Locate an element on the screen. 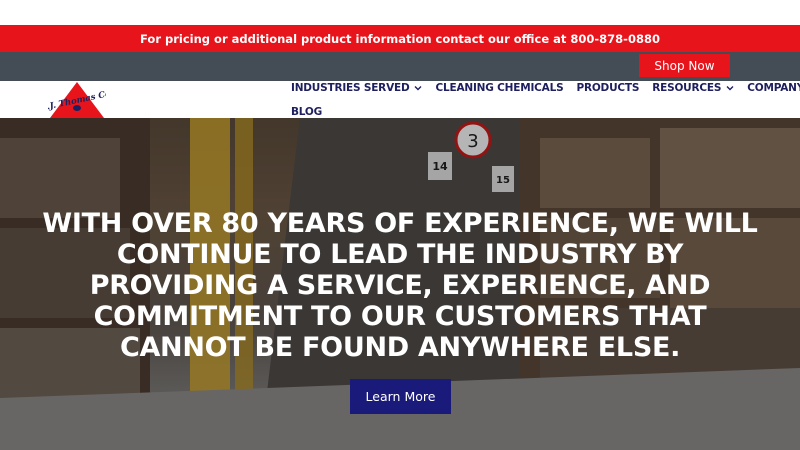 This screenshot has height=450, width=800. nav-resources: RESOURCES is located at coordinates (693, 88).